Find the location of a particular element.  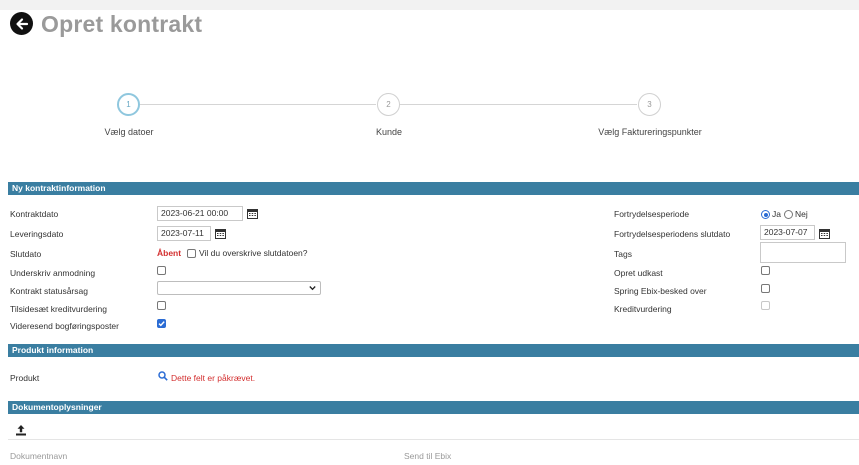

fortrydelse-nej-radio is located at coordinates (788, 214).